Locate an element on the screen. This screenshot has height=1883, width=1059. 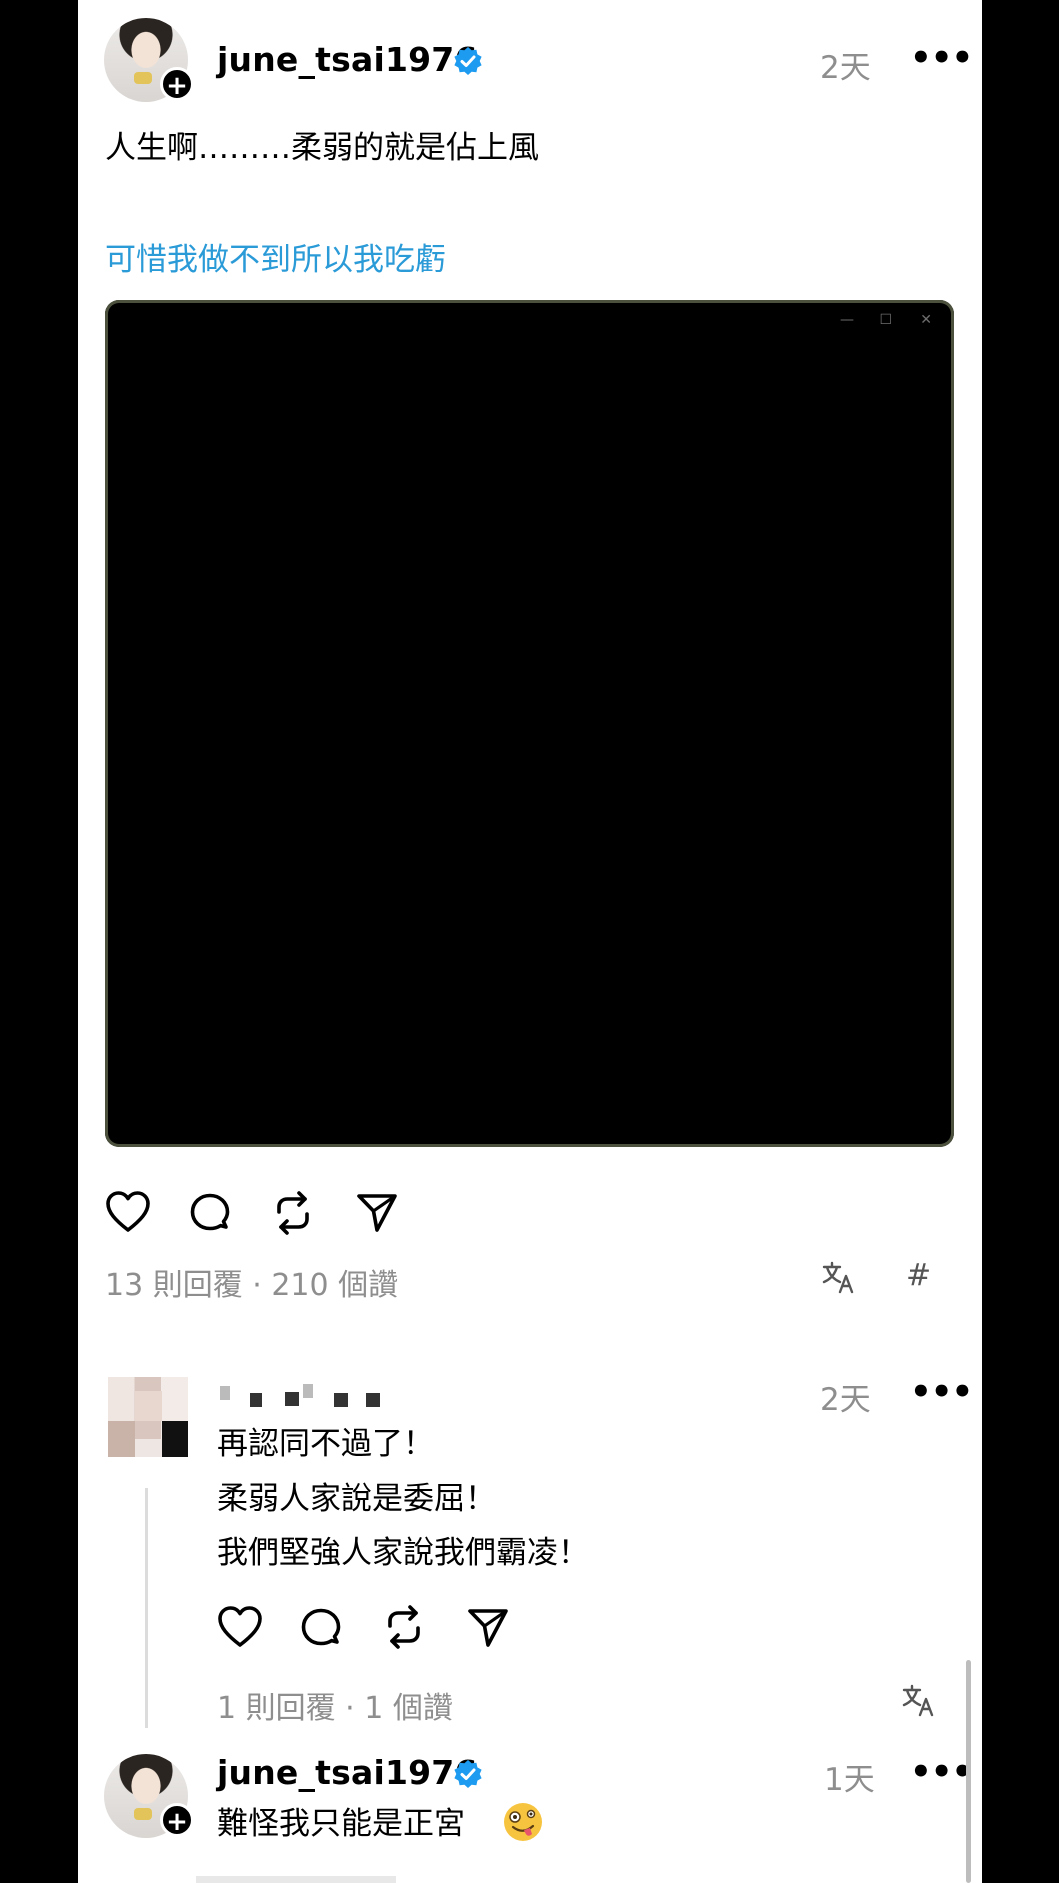
window-minimize-icon: — is located at coordinates (847, 320).